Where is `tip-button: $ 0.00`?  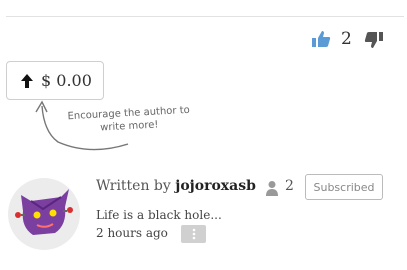
tip-button: $ 0.00 is located at coordinates (55, 80).